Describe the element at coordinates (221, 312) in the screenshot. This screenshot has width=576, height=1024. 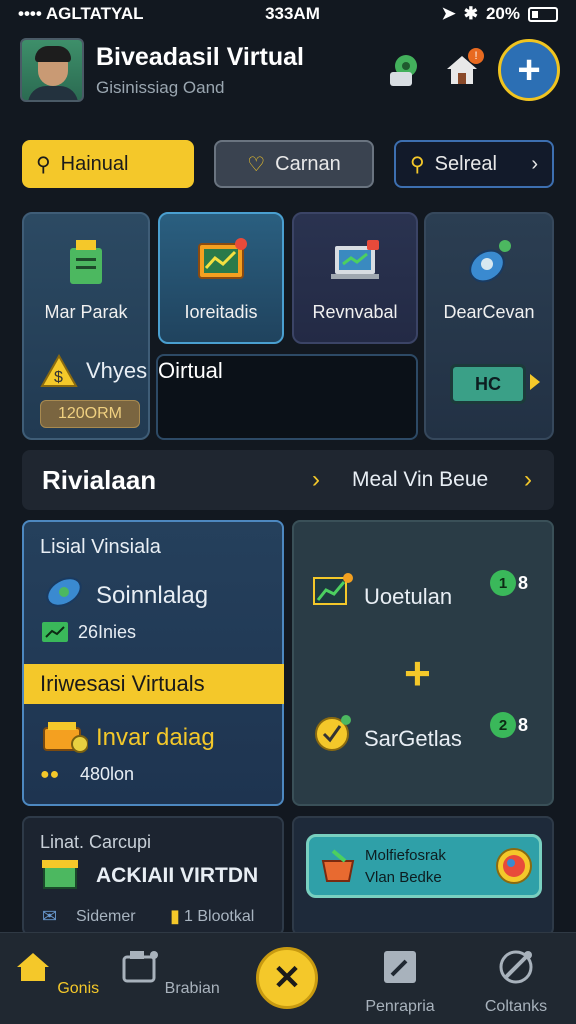
I see `tile-label: Ioreitadis` at that location.